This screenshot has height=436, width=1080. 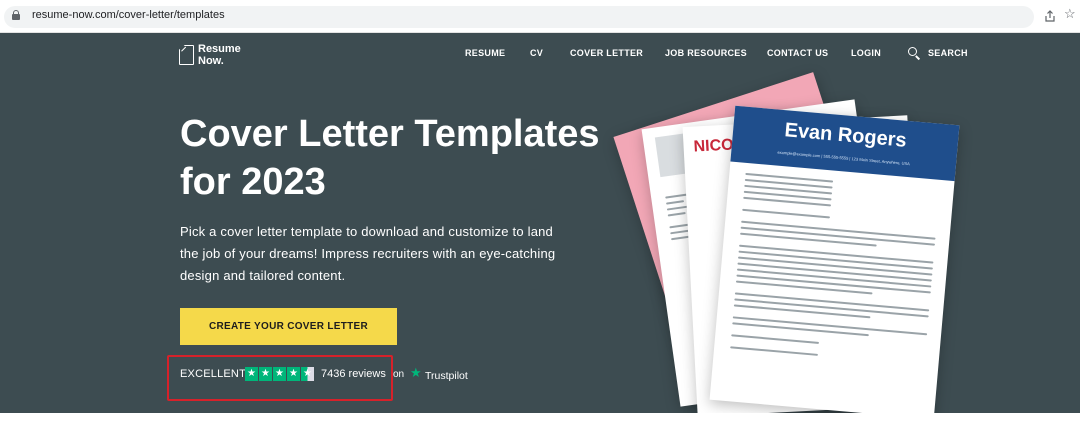 What do you see at coordinates (16, 15) in the screenshot?
I see `lock-icon` at bounding box center [16, 15].